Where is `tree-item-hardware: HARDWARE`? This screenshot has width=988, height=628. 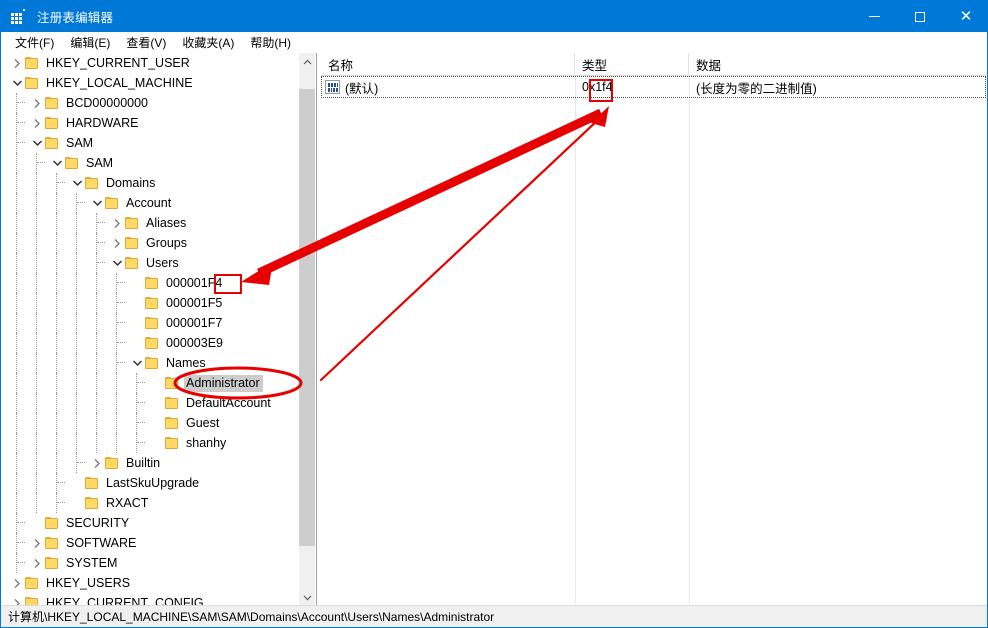
tree-item-hardware: HARDWARE is located at coordinates (150, 123).